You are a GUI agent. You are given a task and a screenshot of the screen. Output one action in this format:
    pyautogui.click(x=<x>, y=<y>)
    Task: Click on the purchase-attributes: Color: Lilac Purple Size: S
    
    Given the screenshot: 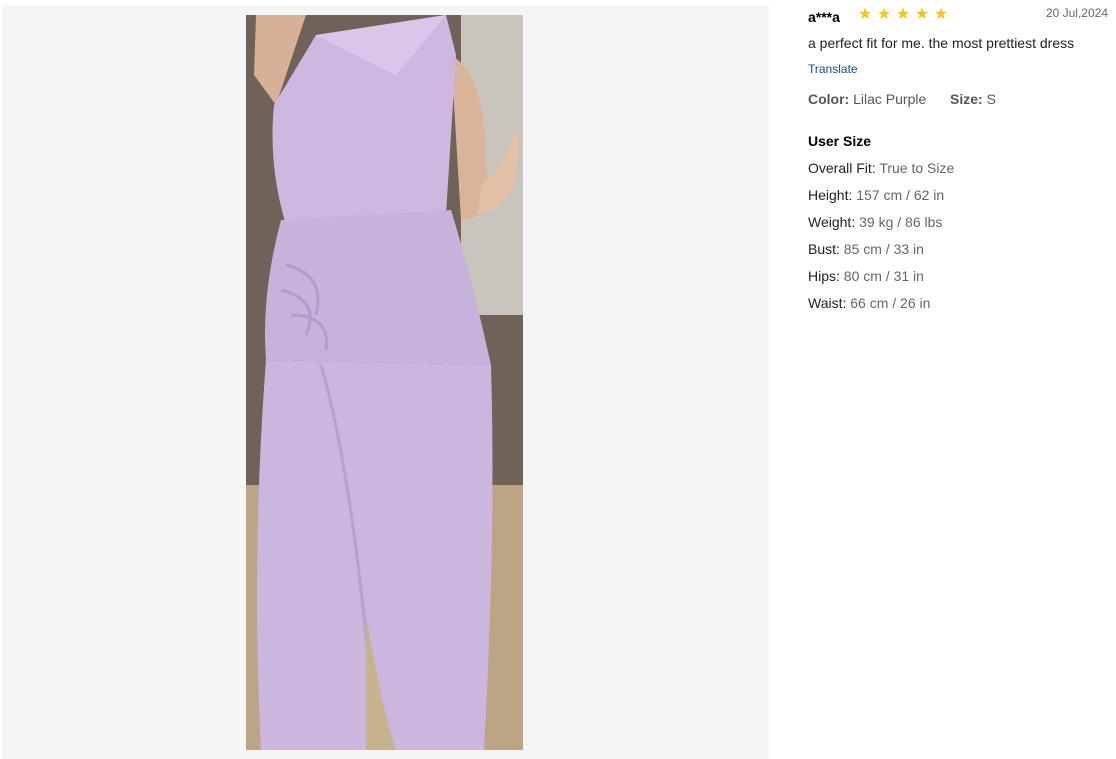 What is the action you would take?
    pyautogui.click(x=902, y=99)
    